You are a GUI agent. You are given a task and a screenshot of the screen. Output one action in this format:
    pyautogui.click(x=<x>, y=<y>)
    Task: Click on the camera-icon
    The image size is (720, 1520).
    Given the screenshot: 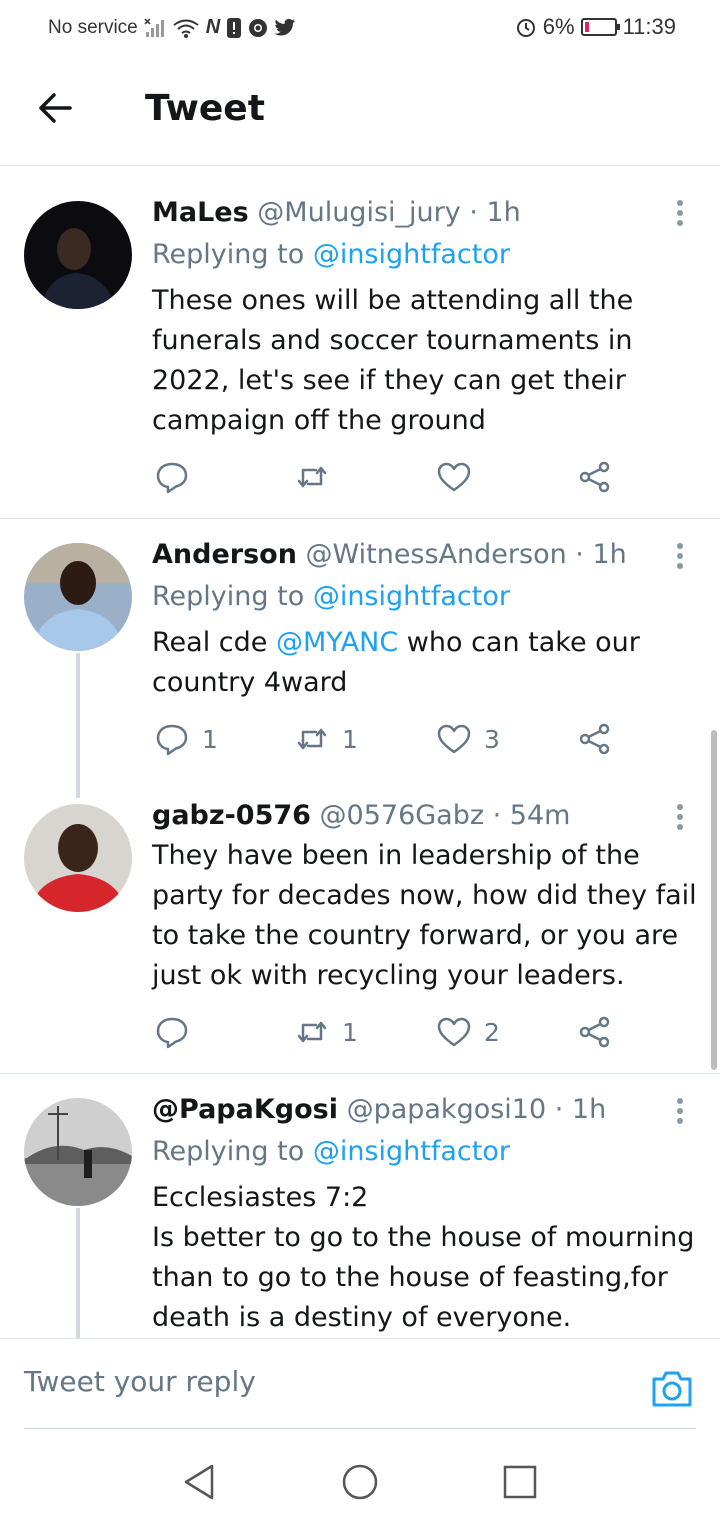 What is the action you would take?
    pyautogui.click(x=672, y=1389)
    